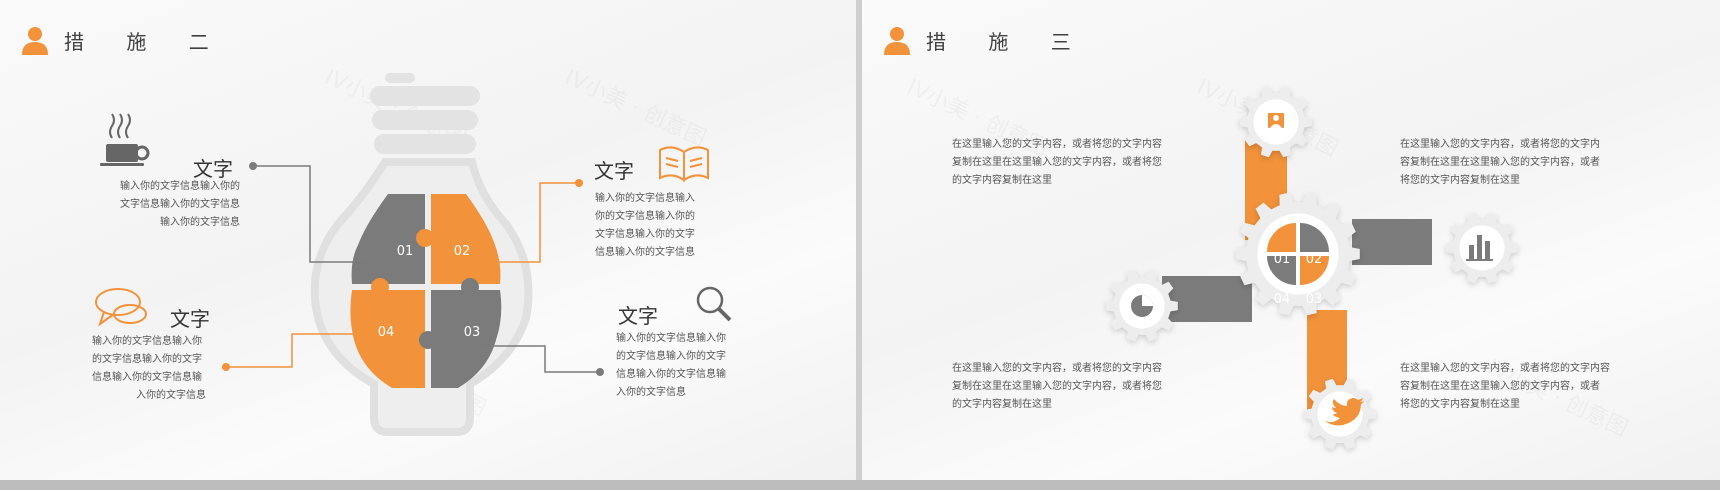 The height and width of the screenshot is (490, 1720). I want to click on coffee-icon, so click(125, 139).